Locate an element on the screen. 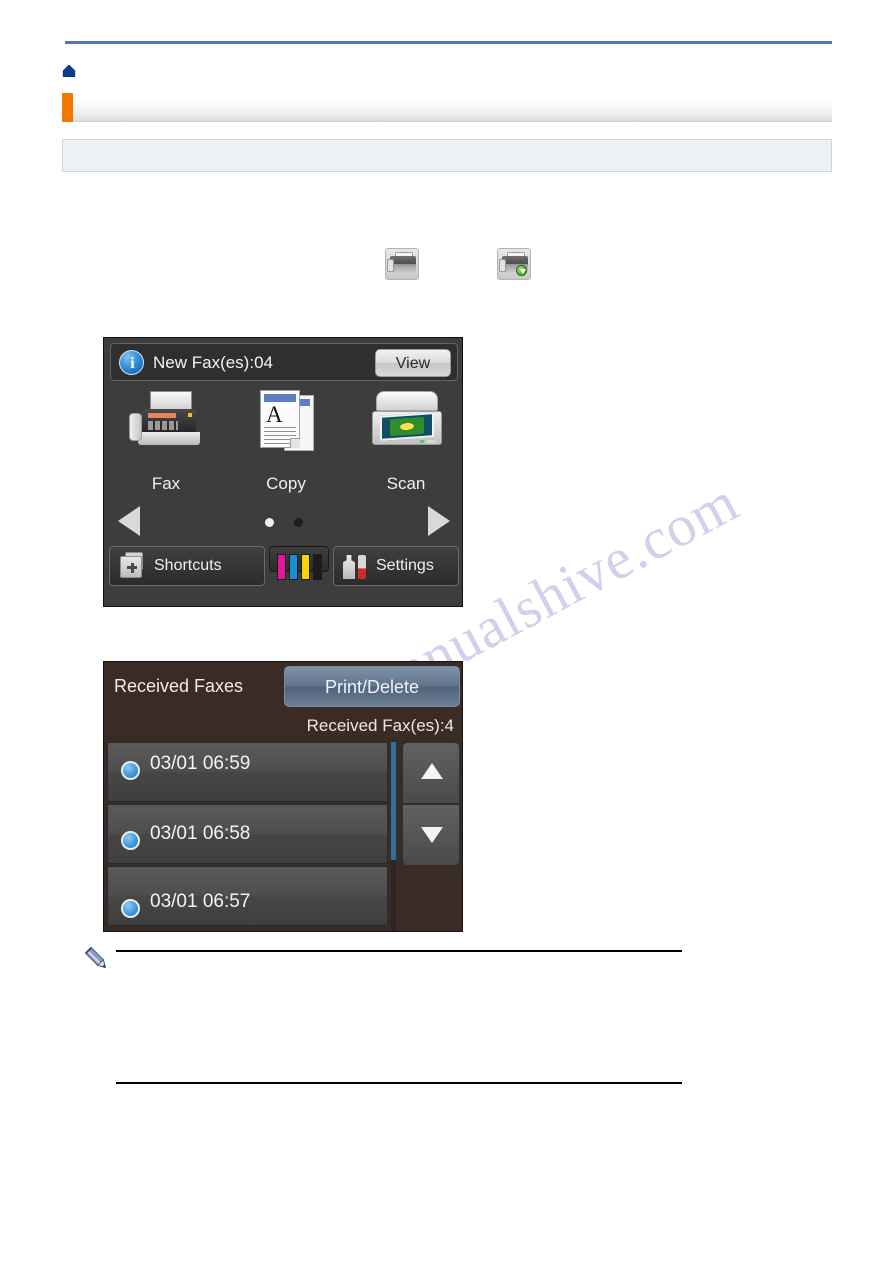 Image resolution: width=893 pixels, height=1263 pixels. app-shortcut-row: Fax A Copy Scan is located at coordinates (283, 440).